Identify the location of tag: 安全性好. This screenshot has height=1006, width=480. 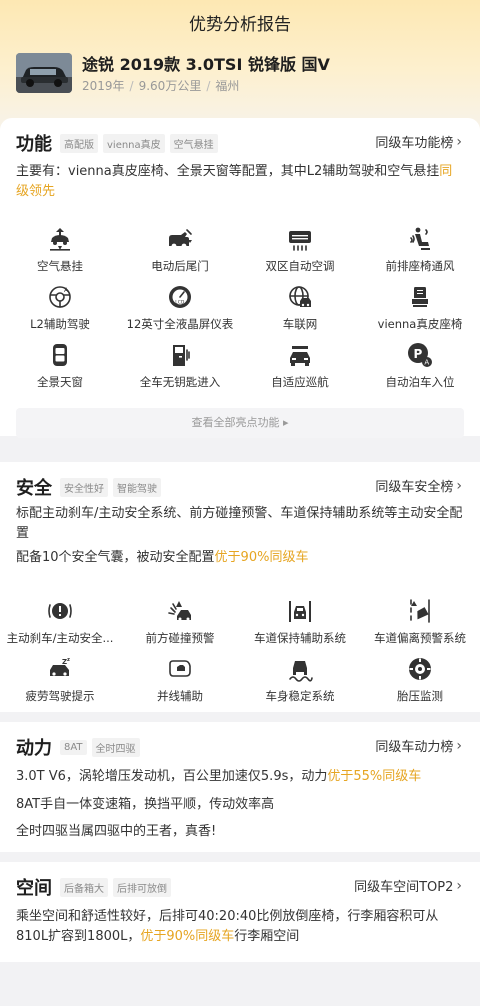
(84, 487).